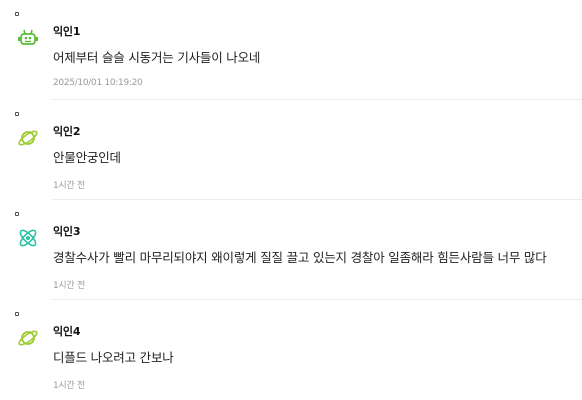 This screenshot has width=582, height=400. I want to click on comment-author: 익인1, so click(66, 31).